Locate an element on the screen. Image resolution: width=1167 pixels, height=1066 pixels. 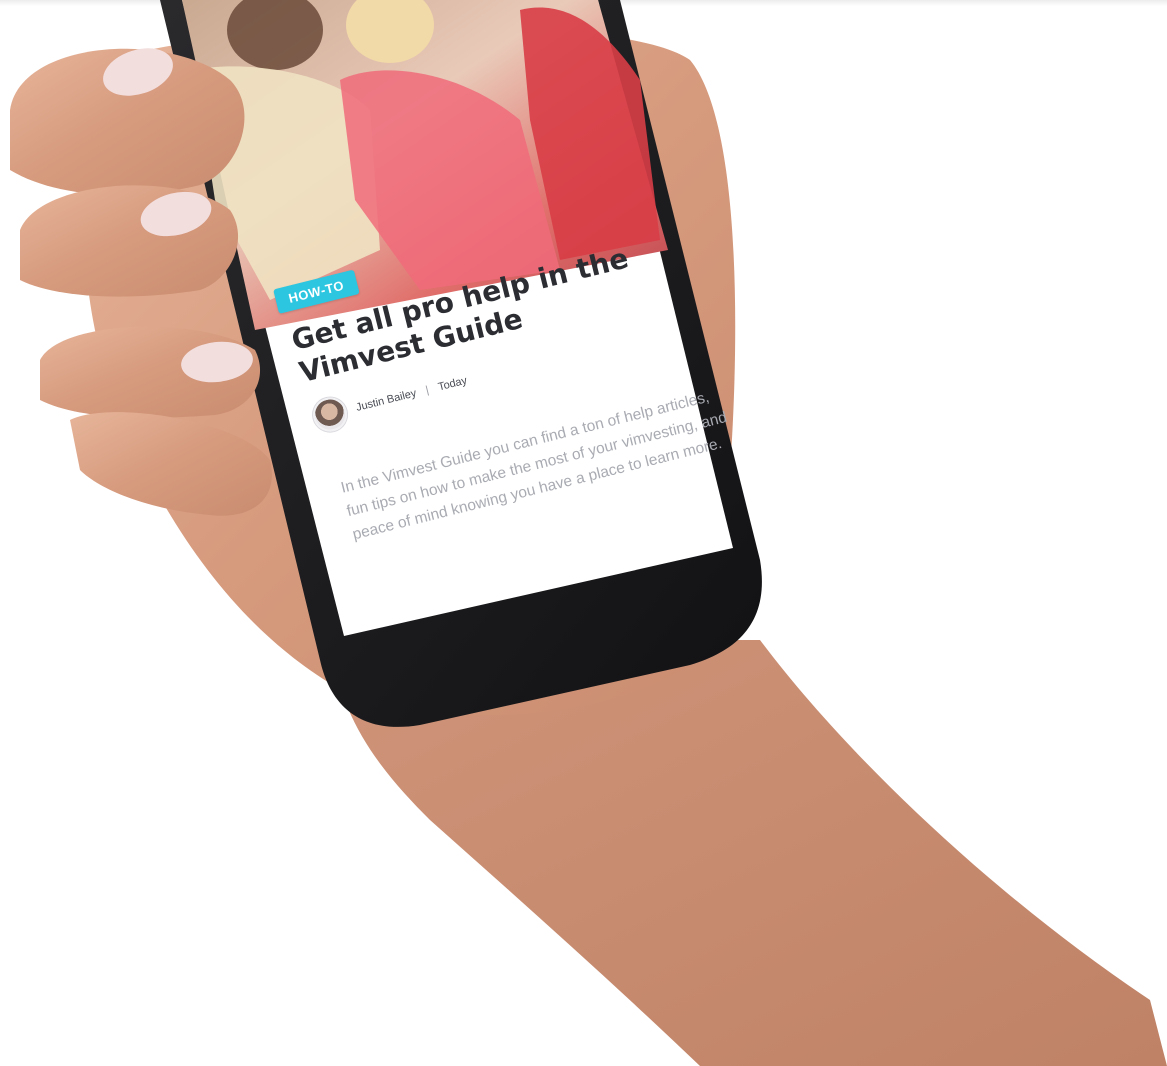
category-badge: HOW-TO is located at coordinates (316, 291).